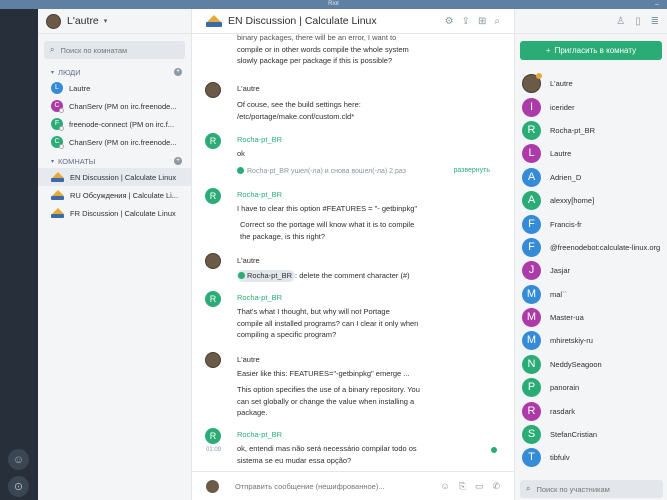  What do you see at coordinates (591, 457) in the screenshot?
I see `member-item: Ttibfulv` at bounding box center [591, 457].